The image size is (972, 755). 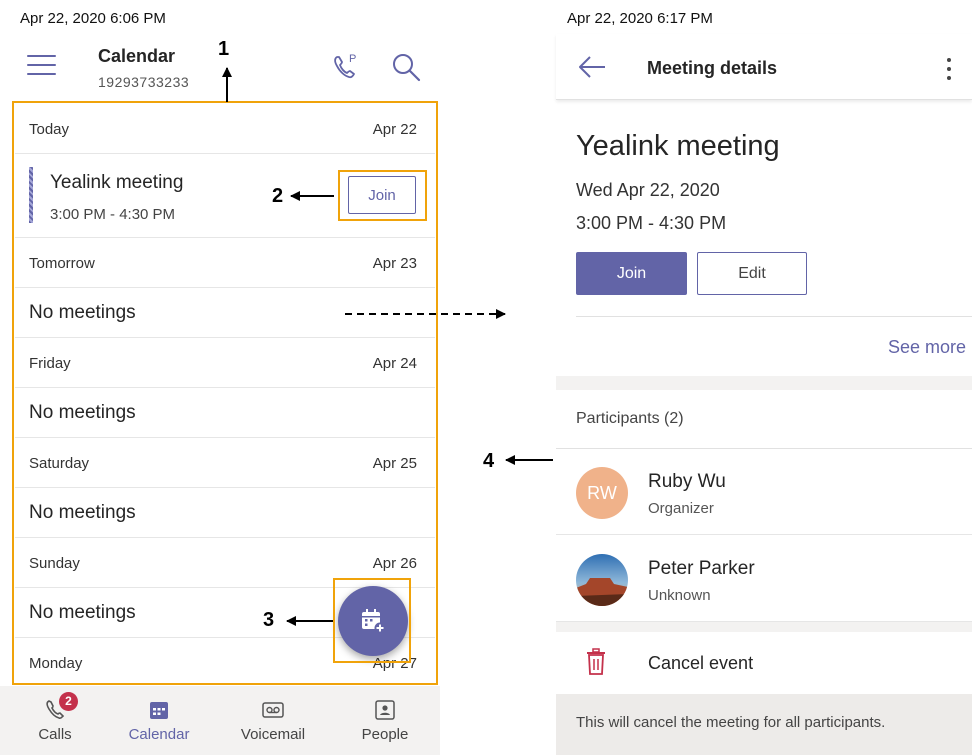 What do you see at coordinates (273, 720) in the screenshot?
I see `tab-voicemail: Voicemail` at bounding box center [273, 720].